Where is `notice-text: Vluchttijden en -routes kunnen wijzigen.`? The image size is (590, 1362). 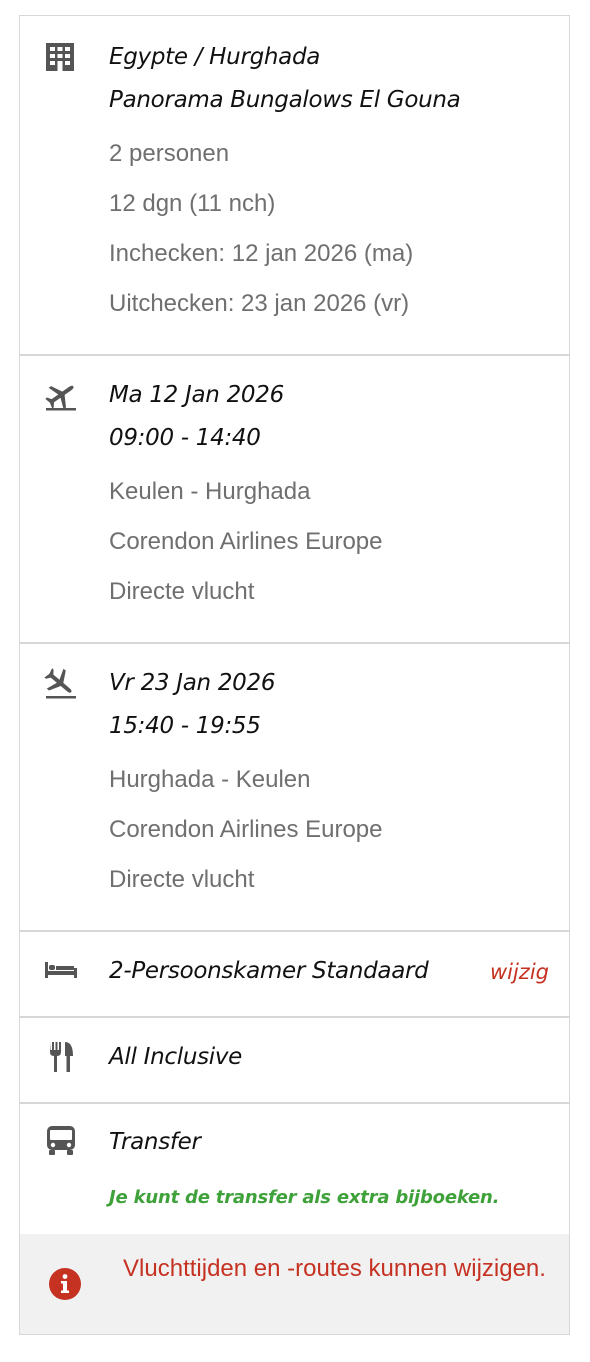
notice-text: Vluchttijden en -routes kunnen wijzigen. is located at coordinates (334, 1268).